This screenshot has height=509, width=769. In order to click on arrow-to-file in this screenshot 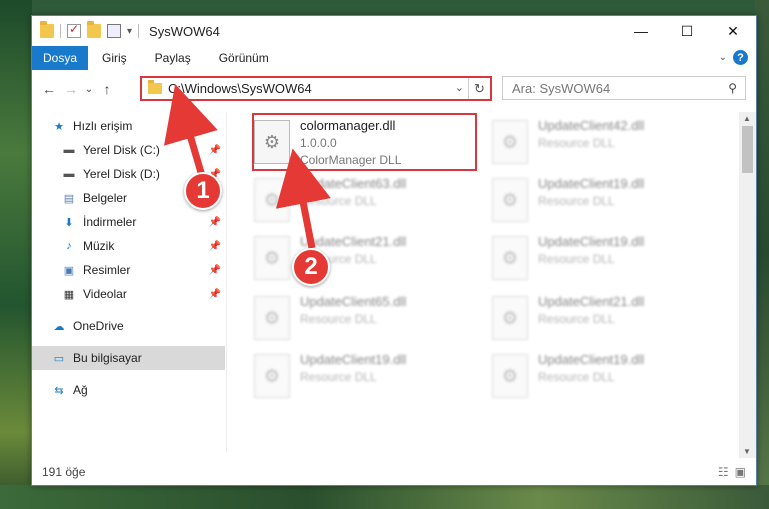, I will do `click(303, 198)`.